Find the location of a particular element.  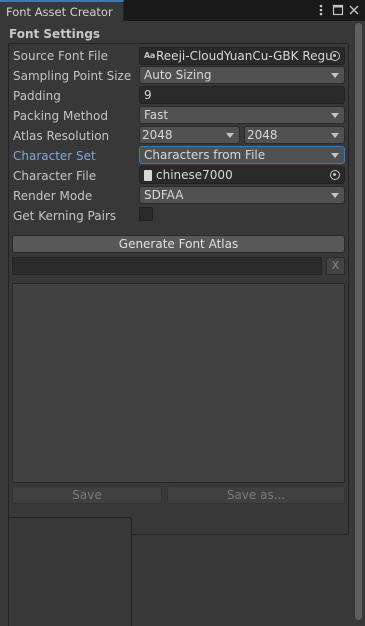

clear-button: X is located at coordinates (335, 266).